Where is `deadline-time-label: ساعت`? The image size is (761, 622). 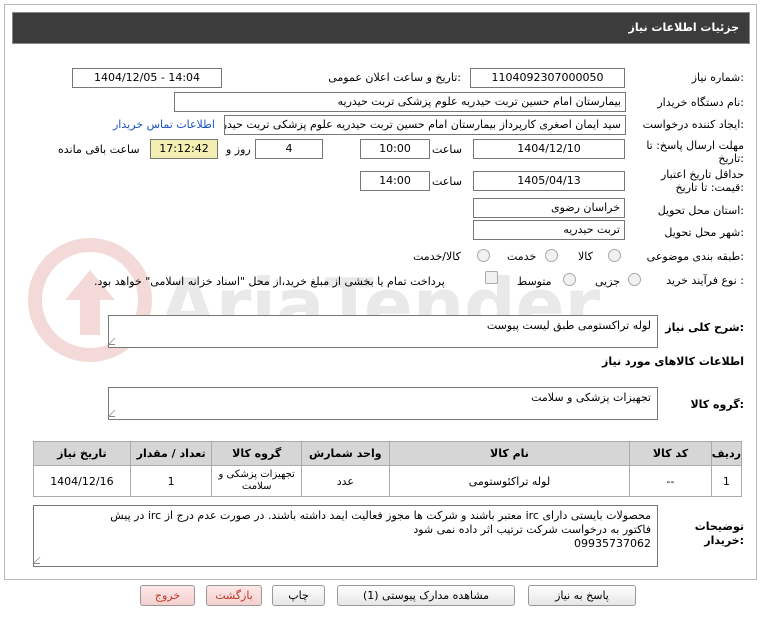
deadline-time-label: ساعت is located at coordinates (447, 149).